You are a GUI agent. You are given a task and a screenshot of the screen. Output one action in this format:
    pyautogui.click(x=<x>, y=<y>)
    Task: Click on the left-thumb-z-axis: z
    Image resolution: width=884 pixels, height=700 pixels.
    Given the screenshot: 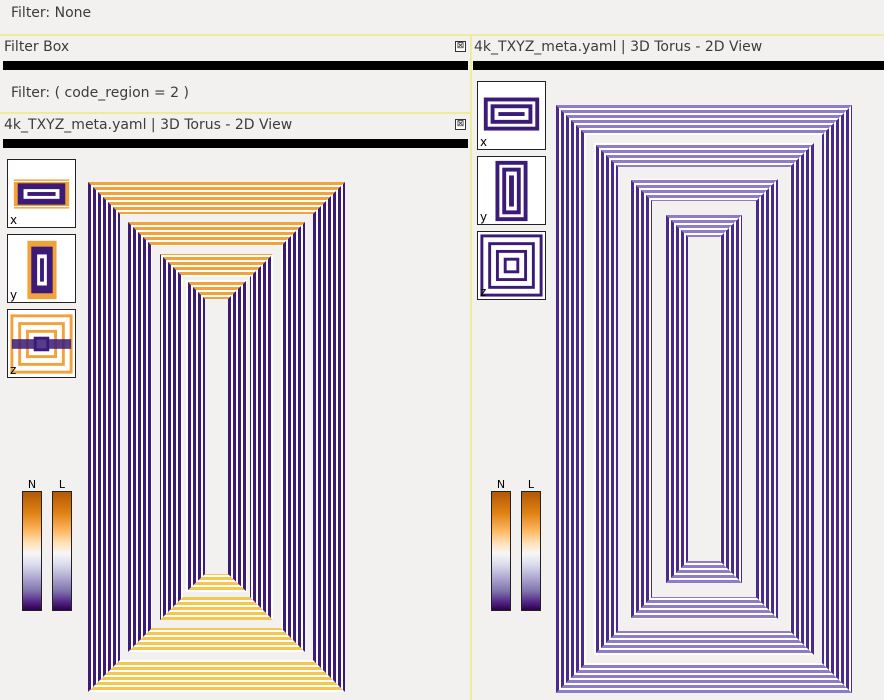 What is the action you would take?
    pyautogui.click(x=13, y=370)
    